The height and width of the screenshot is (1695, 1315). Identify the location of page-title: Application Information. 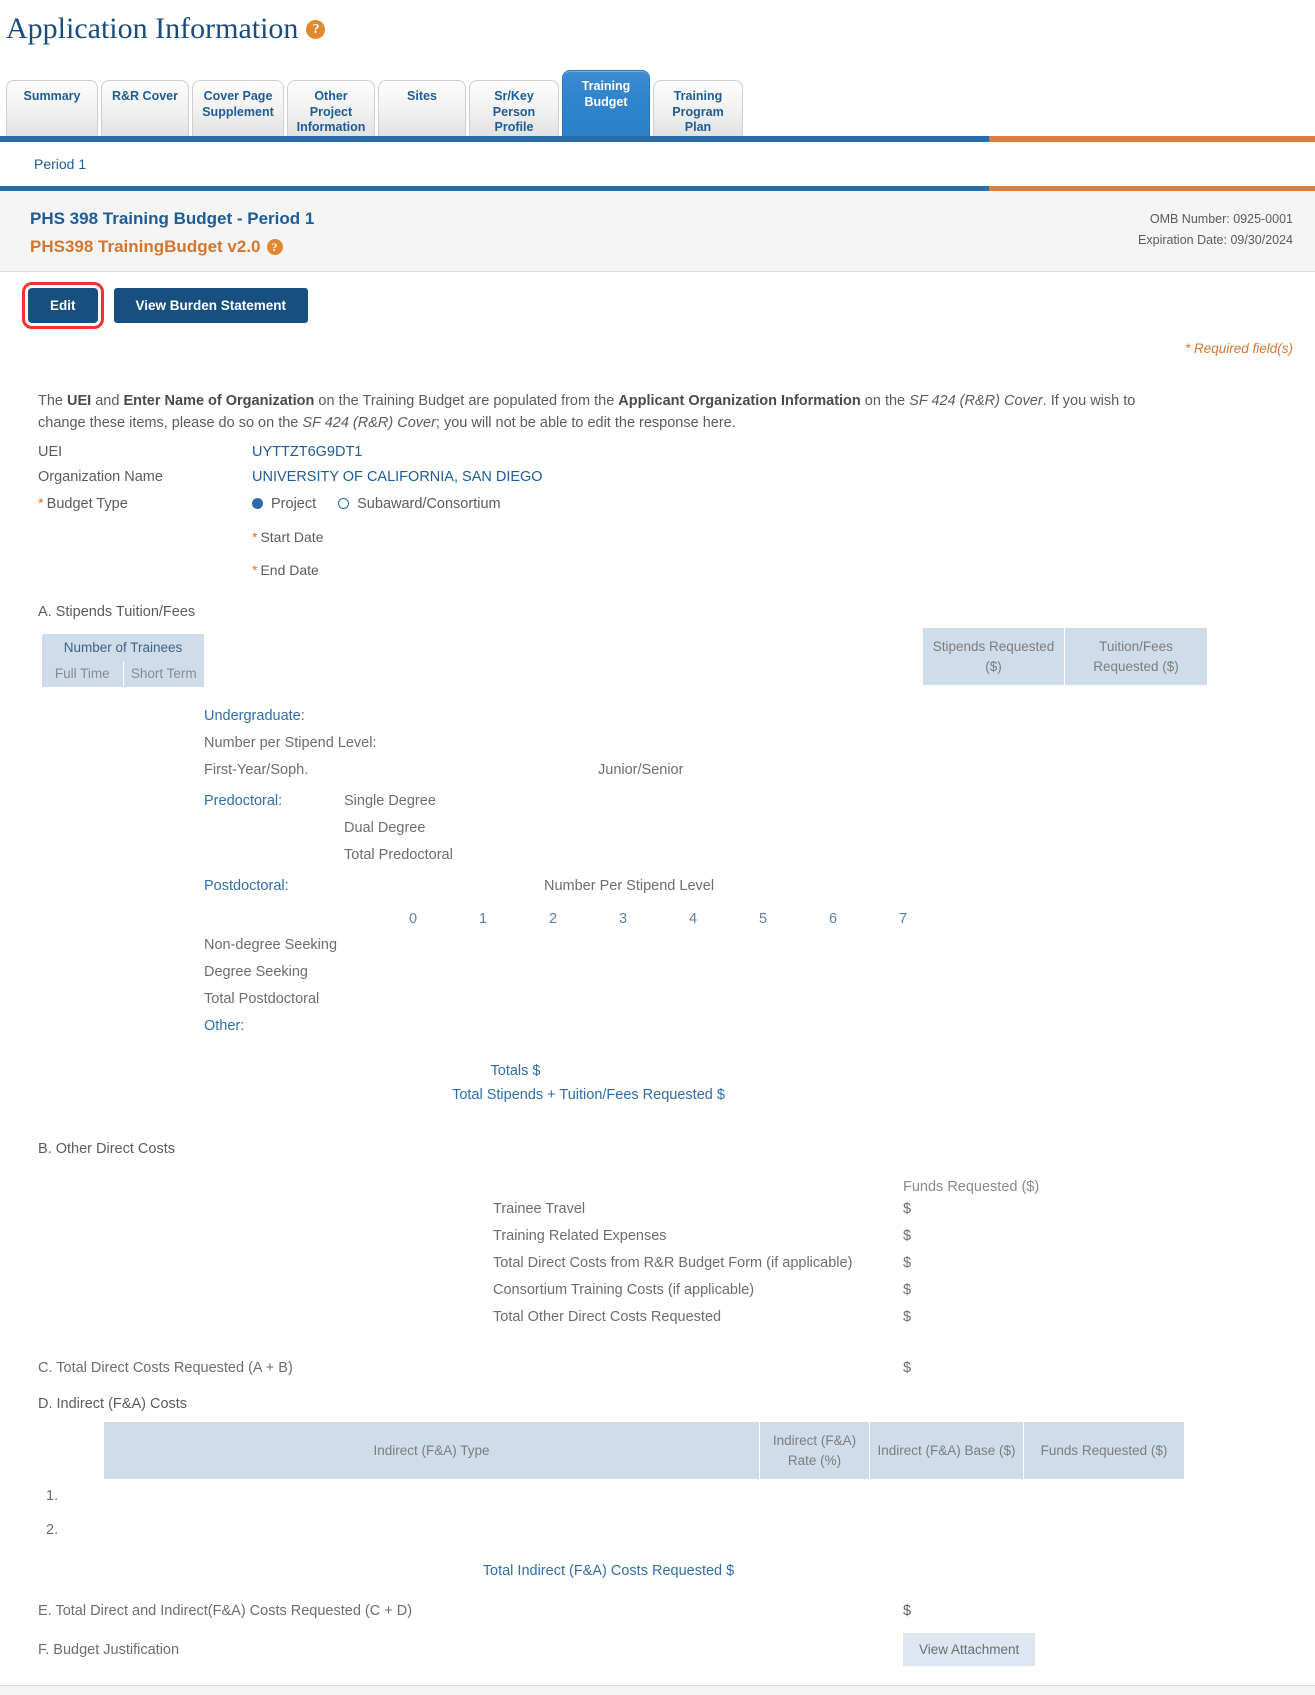
(152, 28).